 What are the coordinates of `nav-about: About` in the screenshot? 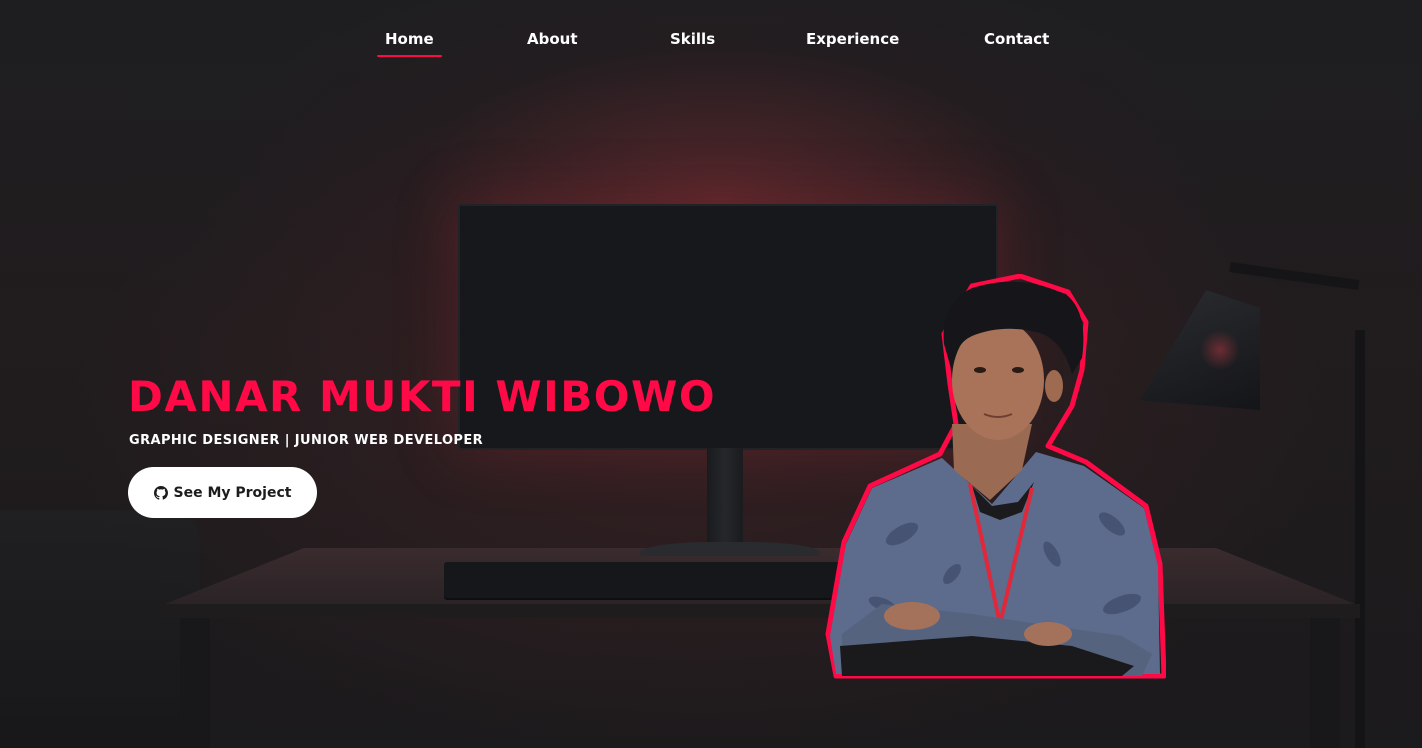 It's located at (552, 39).